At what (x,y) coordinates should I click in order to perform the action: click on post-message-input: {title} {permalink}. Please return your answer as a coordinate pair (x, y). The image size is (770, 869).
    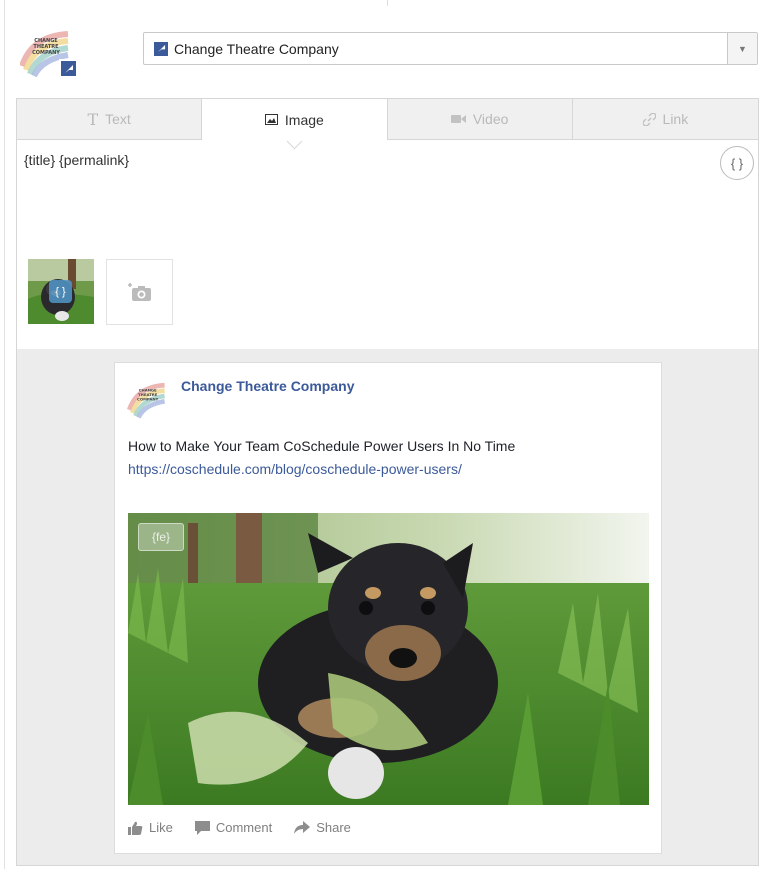
    Looking at the image, I should click on (76, 160).